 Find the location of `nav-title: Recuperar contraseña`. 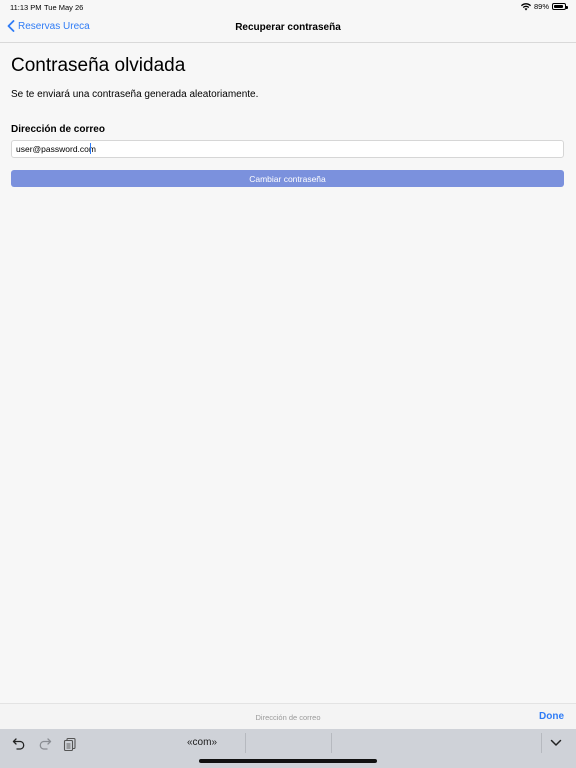

nav-title: Recuperar contraseña is located at coordinates (288, 27).